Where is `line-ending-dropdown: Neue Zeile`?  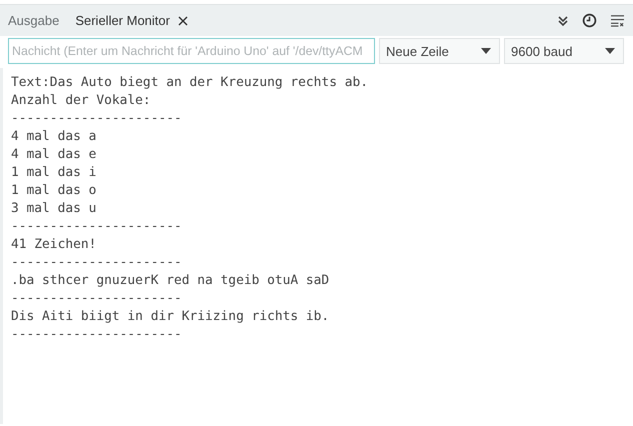
line-ending-dropdown: Neue Zeile is located at coordinates (439, 51).